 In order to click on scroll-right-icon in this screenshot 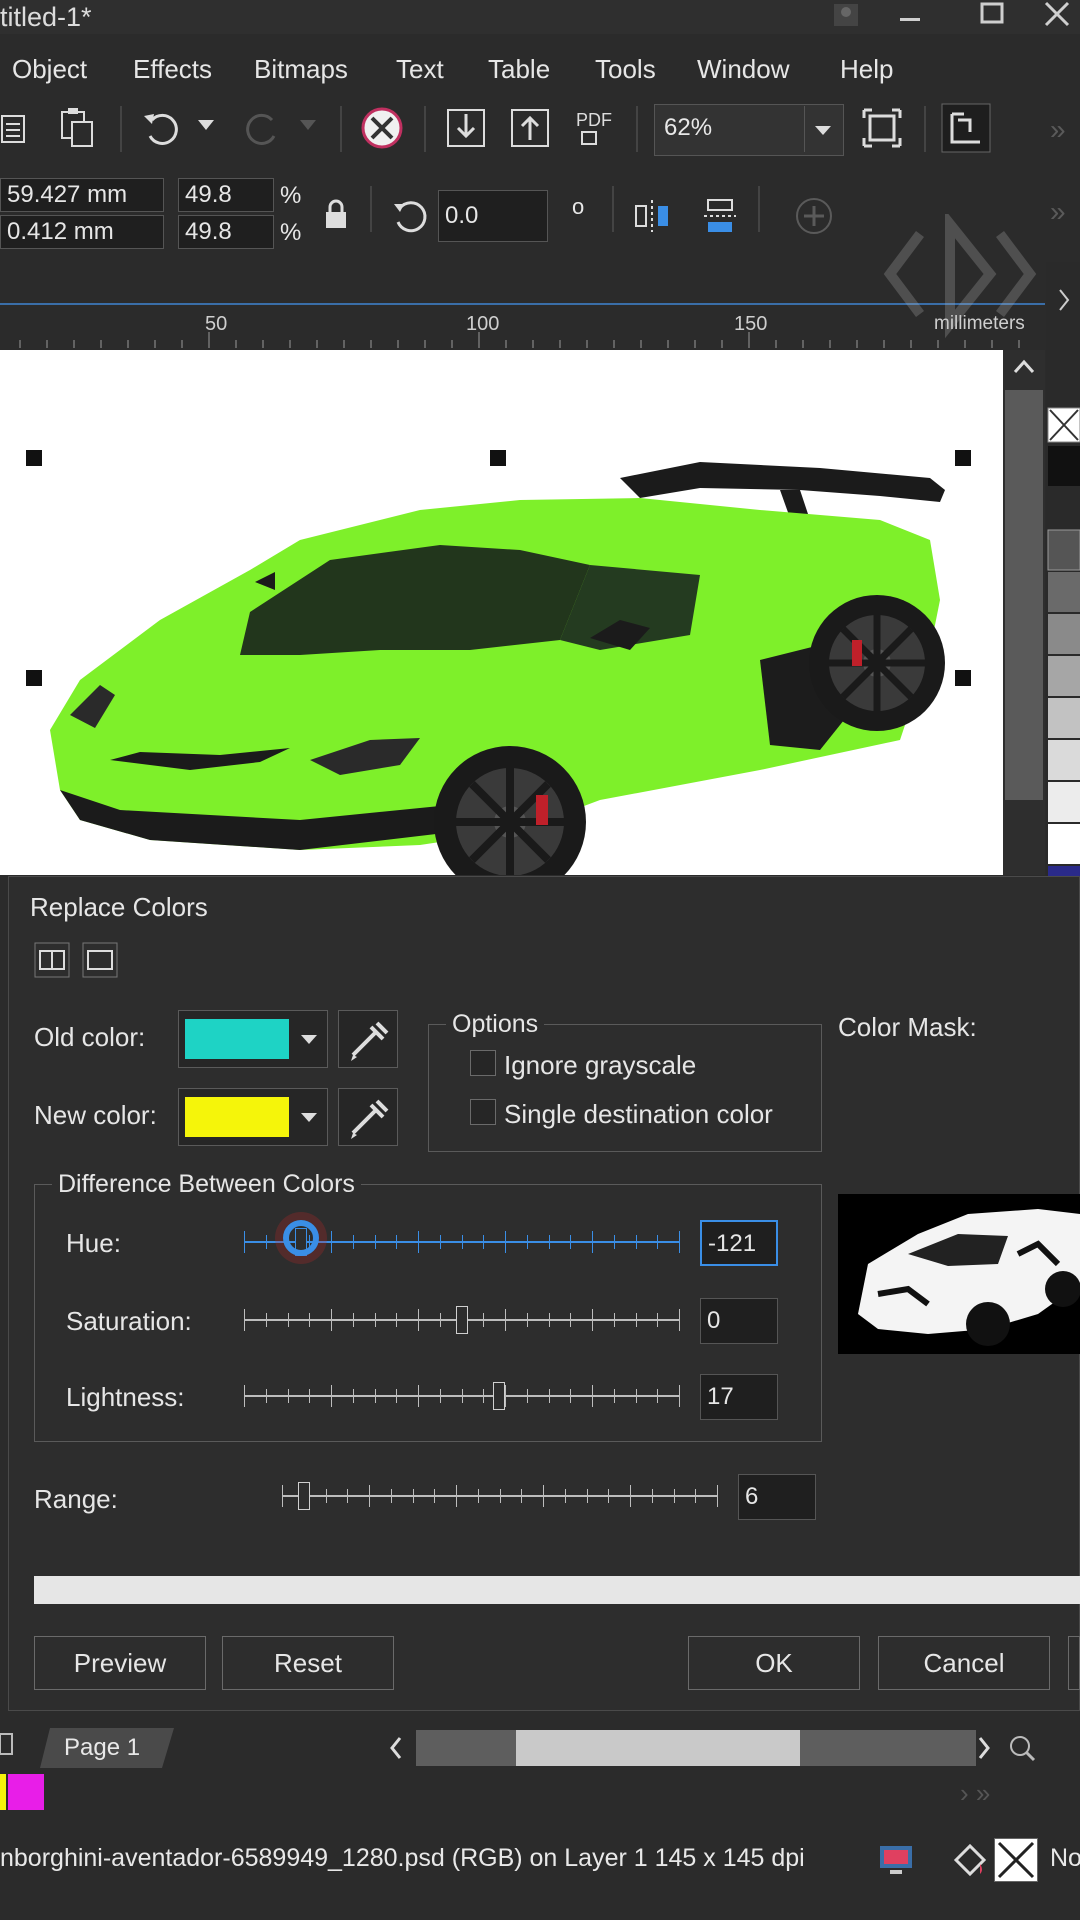, I will do `click(984, 1748)`.